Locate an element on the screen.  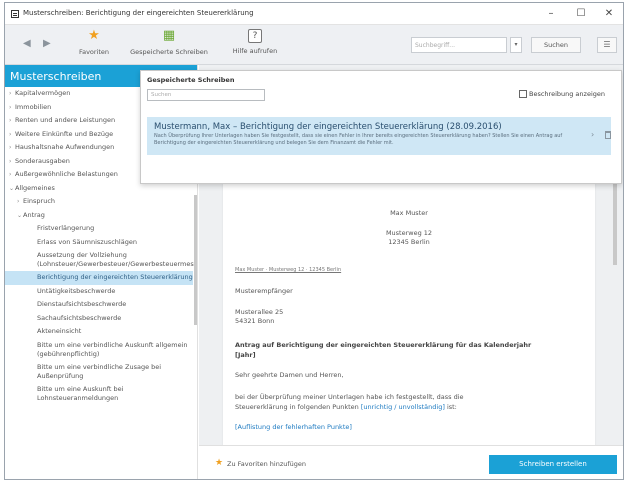
sidebar-item: Fristverlängerung is located at coordinates (101, 229).